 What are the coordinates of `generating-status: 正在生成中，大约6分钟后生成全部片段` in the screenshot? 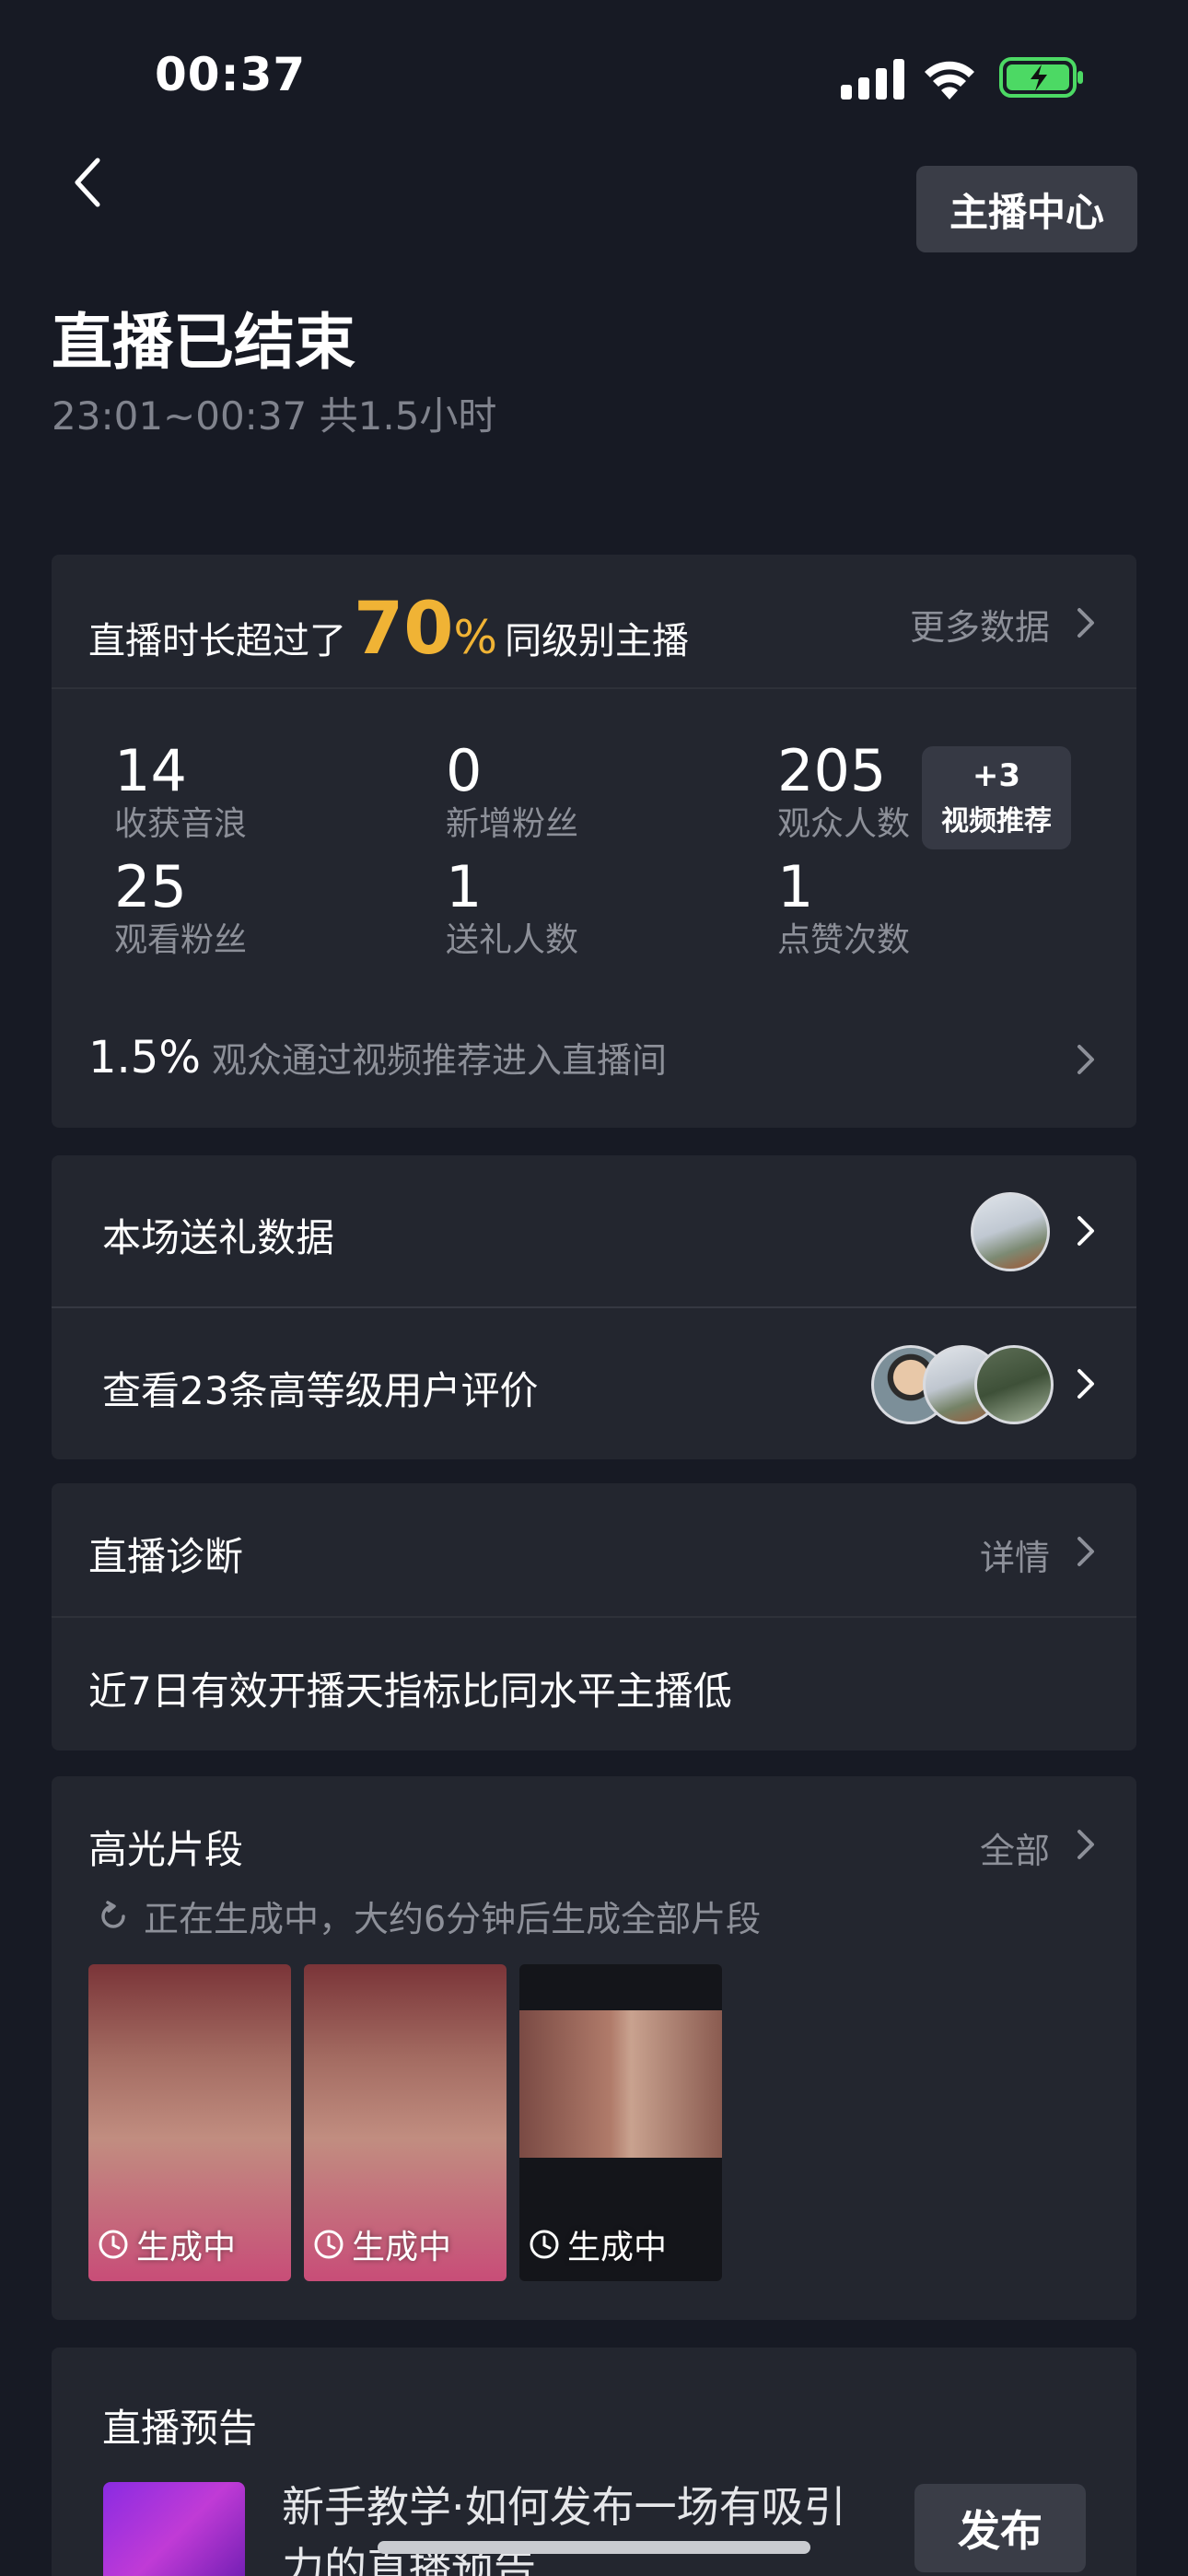 It's located at (428, 1916).